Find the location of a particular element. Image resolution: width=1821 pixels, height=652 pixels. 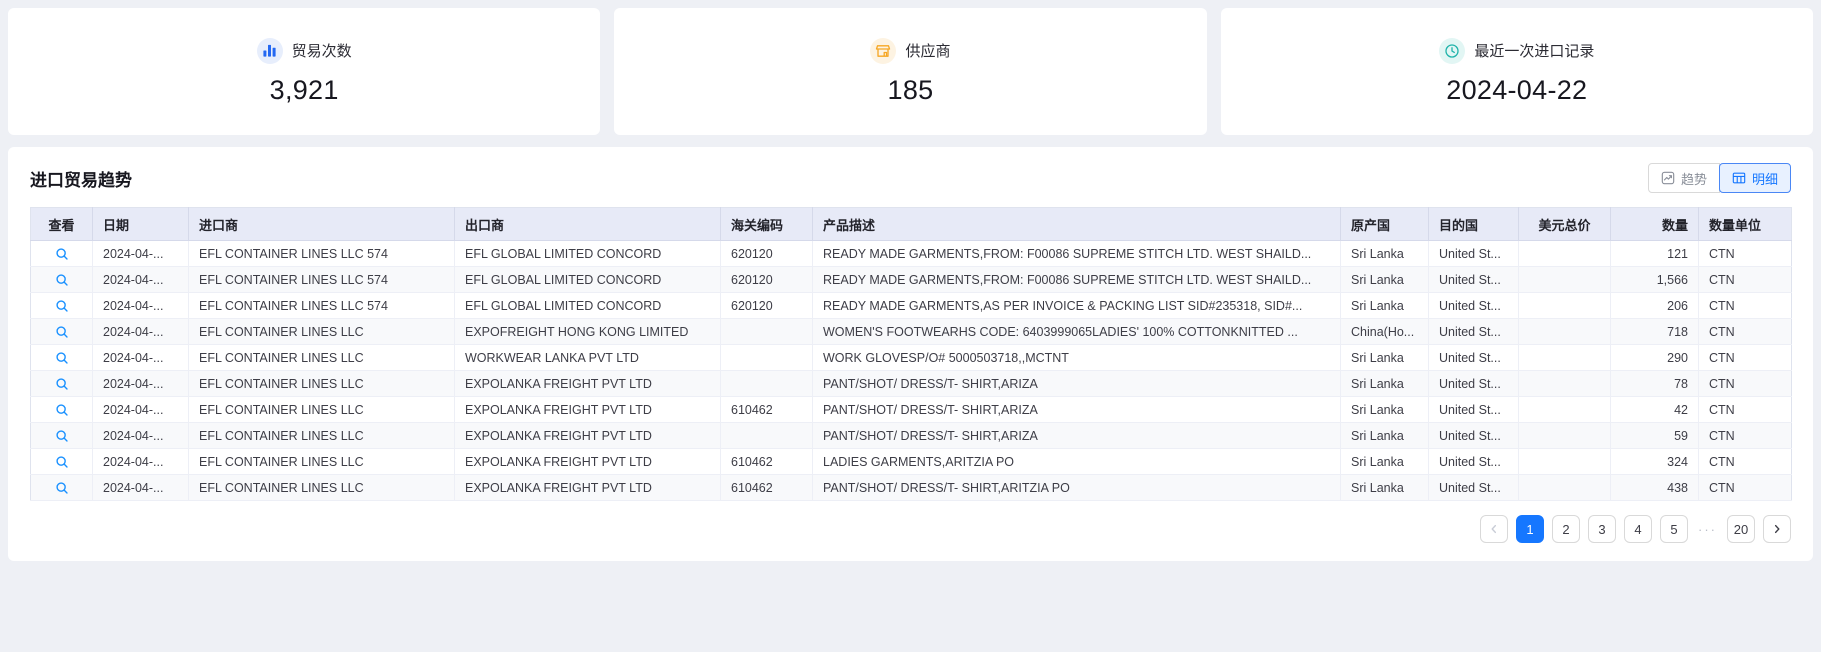

pagination-ellipsis: ··· is located at coordinates (1707, 529).